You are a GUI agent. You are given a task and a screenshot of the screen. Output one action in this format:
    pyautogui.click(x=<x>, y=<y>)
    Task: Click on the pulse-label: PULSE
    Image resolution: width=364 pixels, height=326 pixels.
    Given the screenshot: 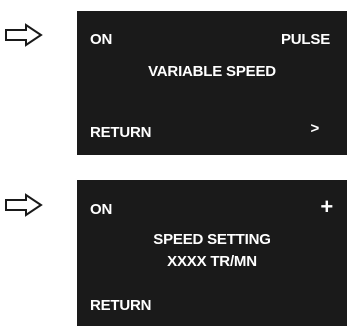 What is the action you would take?
    pyautogui.click(x=305, y=40)
    